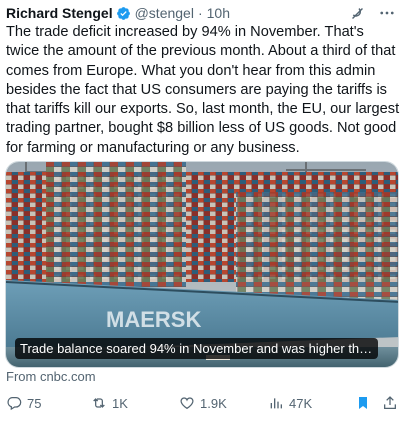 The width and height of the screenshot is (404, 422). What do you see at coordinates (387, 13) in the screenshot?
I see `more-options-icon` at bounding box center [387, 13].